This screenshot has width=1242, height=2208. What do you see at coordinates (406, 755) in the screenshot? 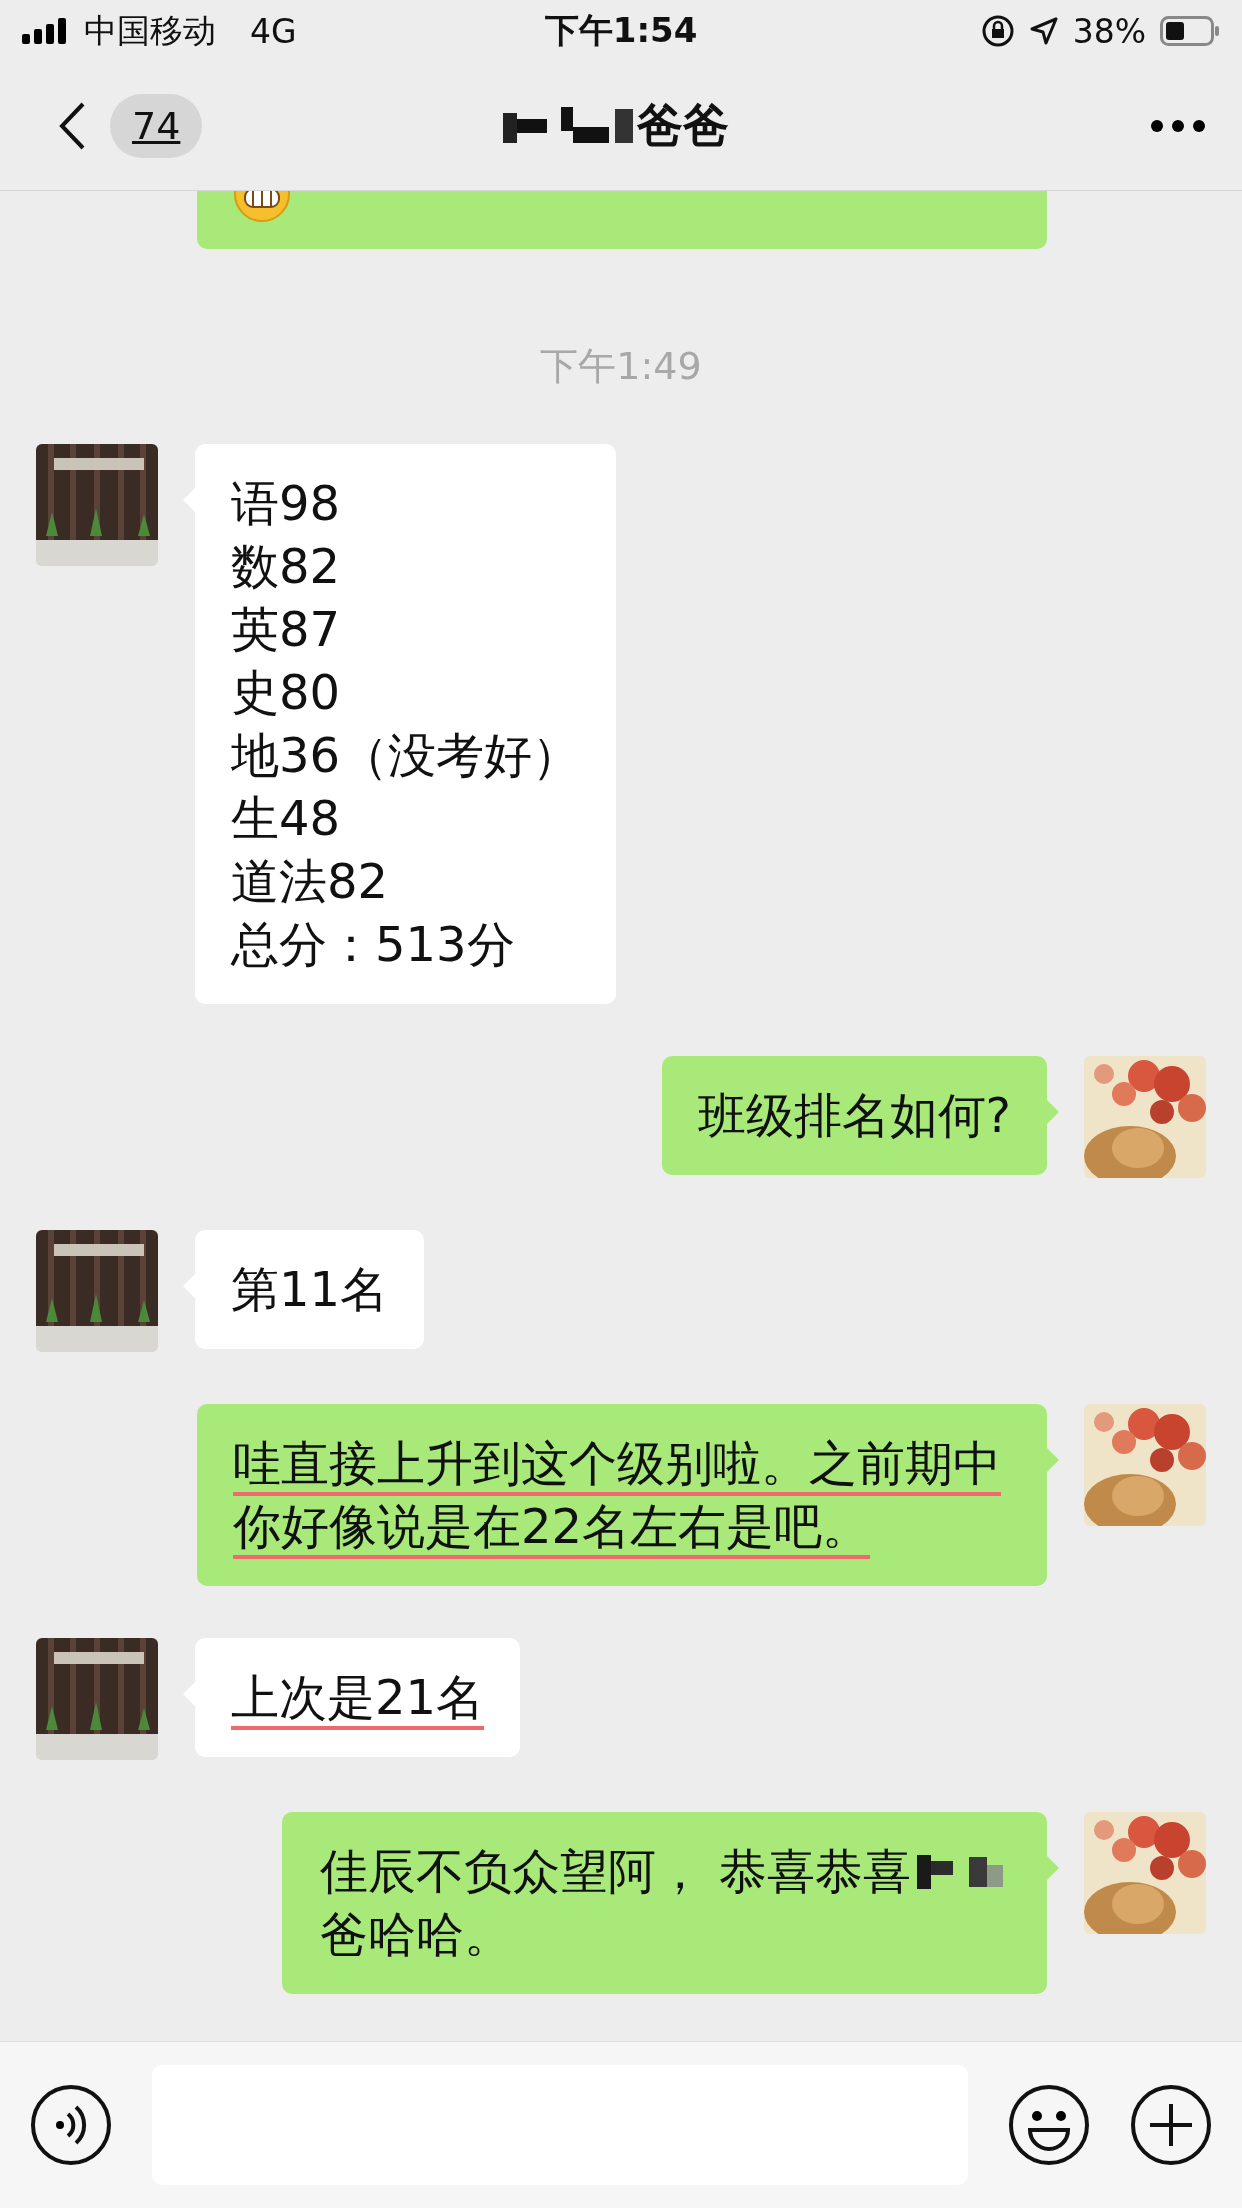
I see `message-text: 地36（没考好）` at bounding box center [406, 755].